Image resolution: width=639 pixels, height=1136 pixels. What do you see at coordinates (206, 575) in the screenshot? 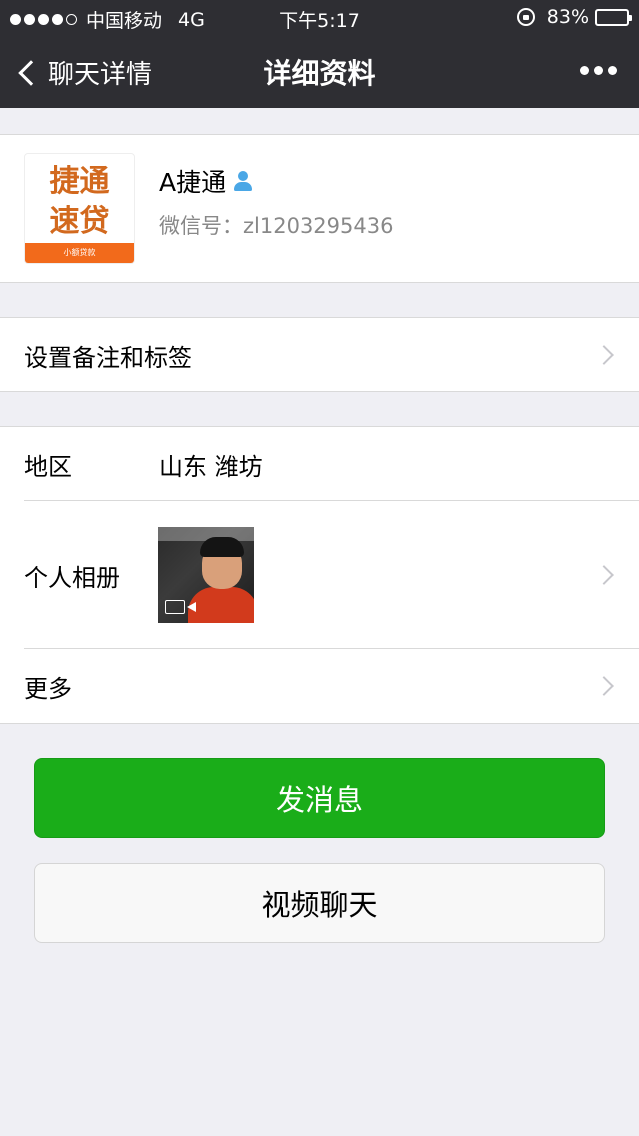
I see `album-thumbnail` at bounding box center [206, 575].